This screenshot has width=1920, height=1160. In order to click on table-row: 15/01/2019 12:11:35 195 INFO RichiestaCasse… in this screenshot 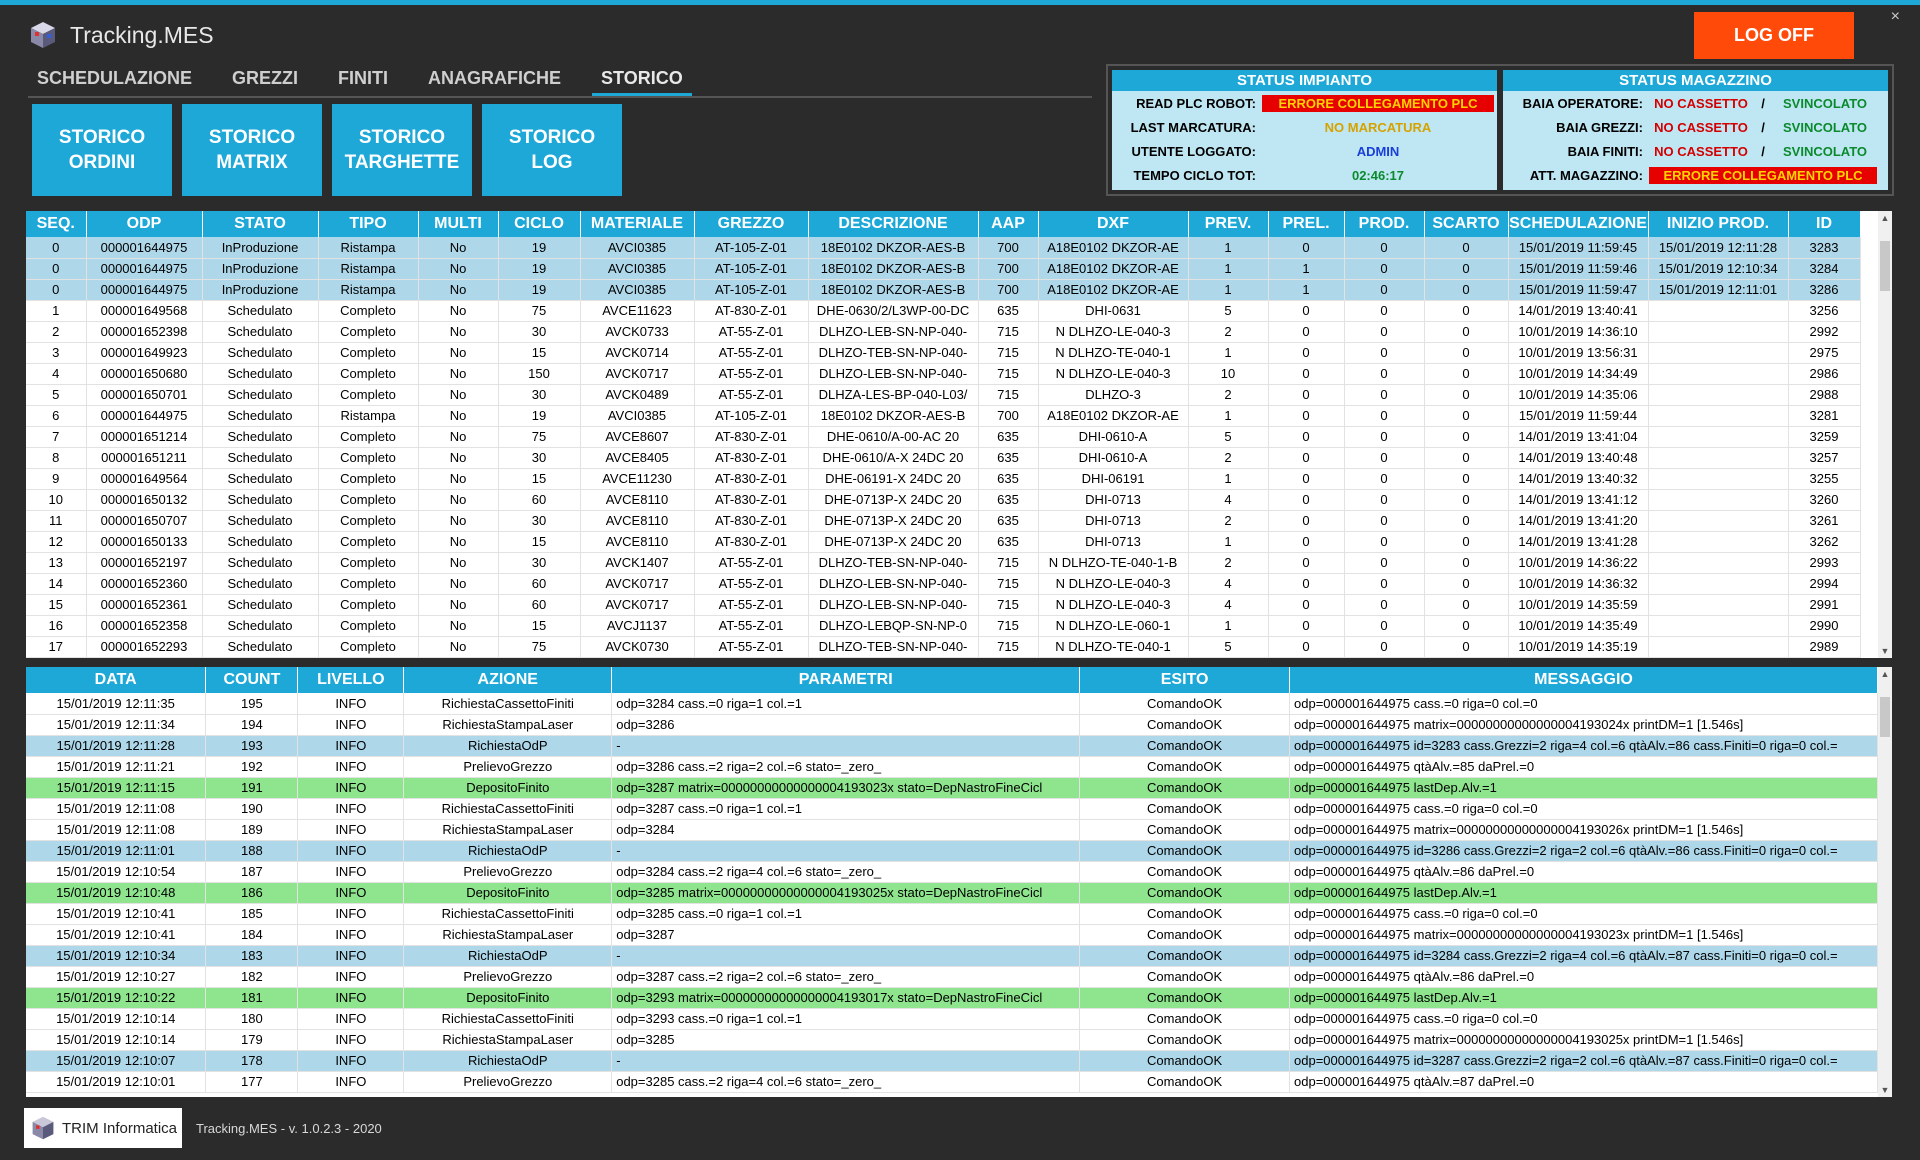, I will do `click(952, 704)`.